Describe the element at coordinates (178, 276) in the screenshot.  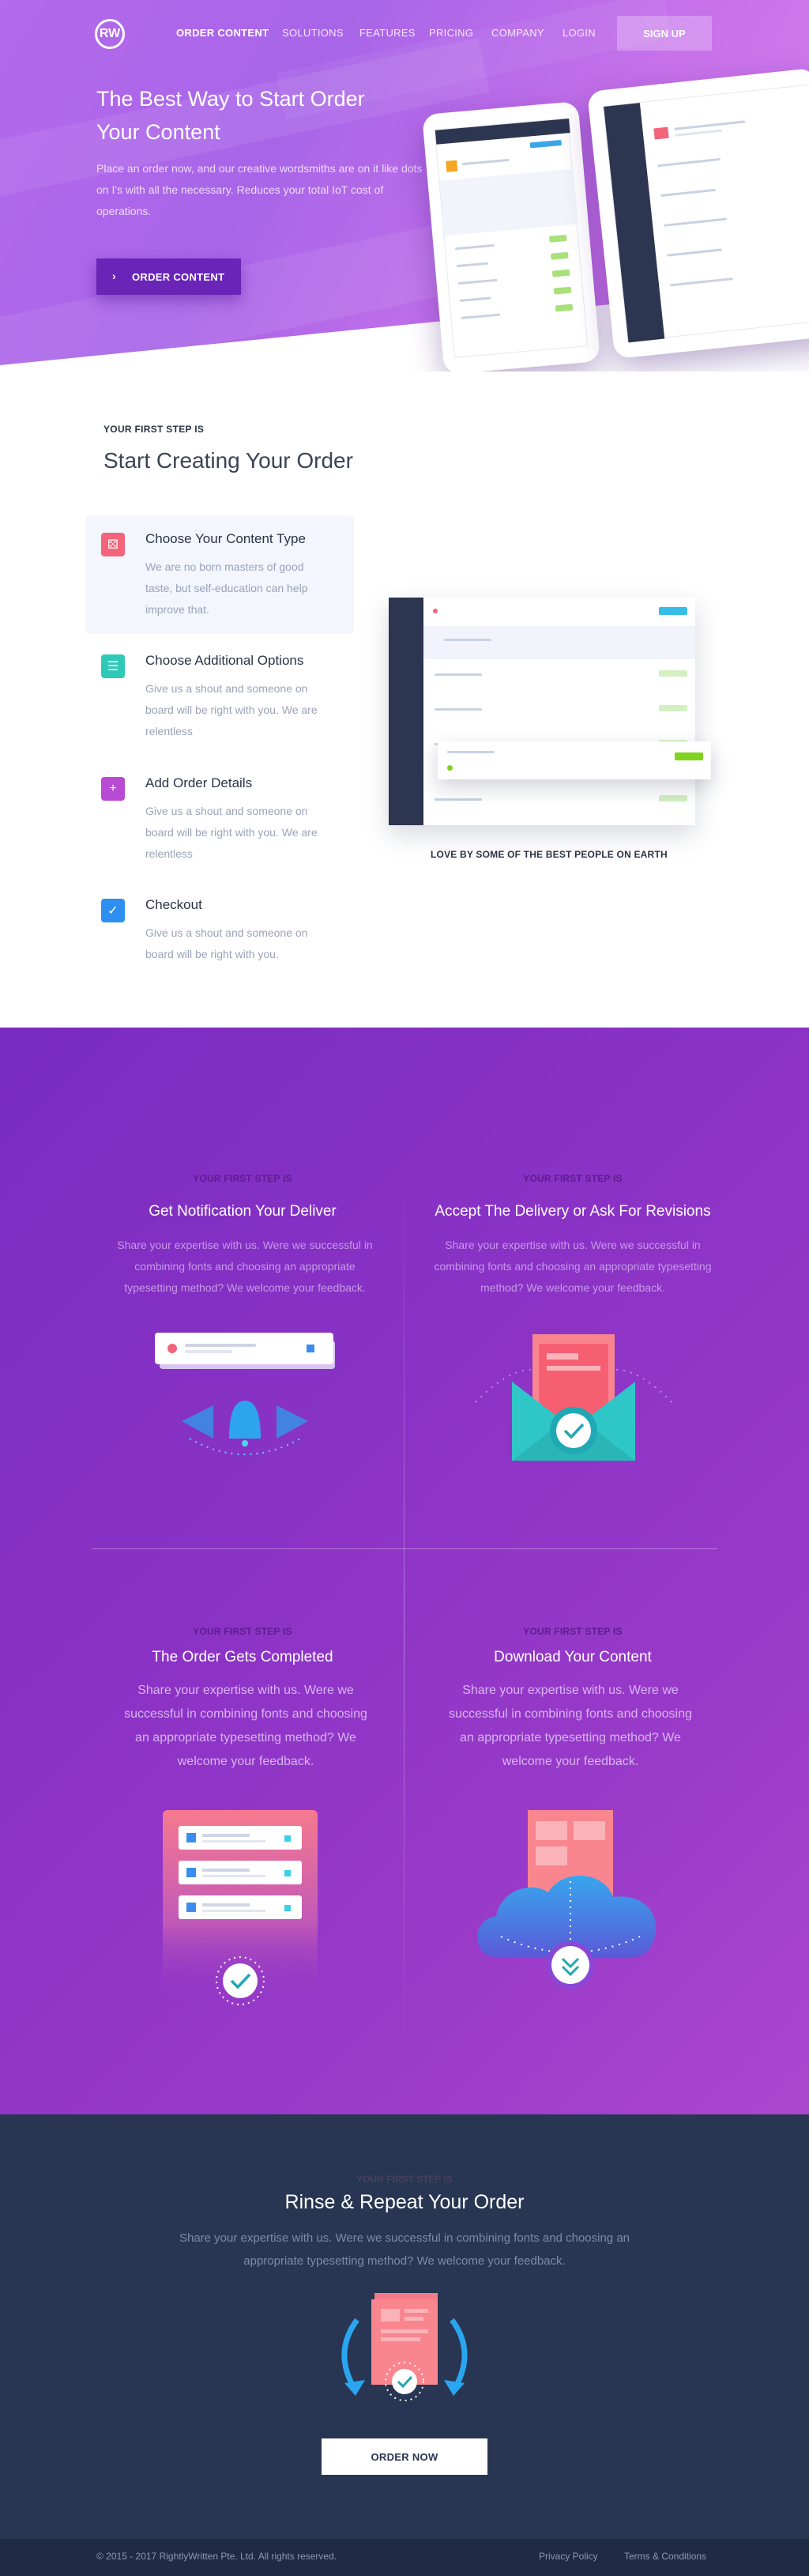
I see `order-content-label: ORDER CONTENT` at that location.